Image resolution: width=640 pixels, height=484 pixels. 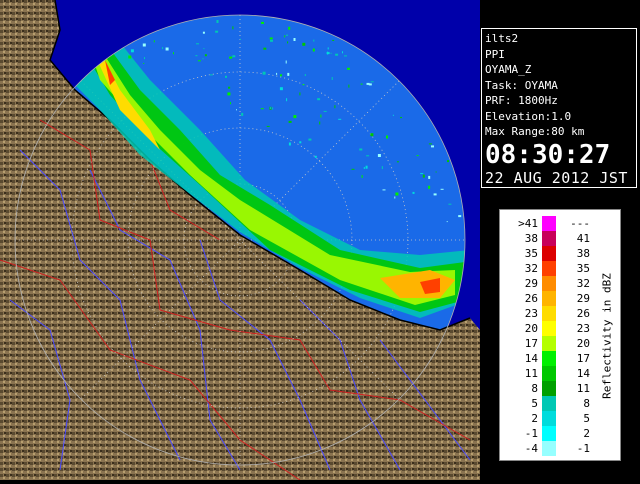 What do you see at coordinates (583, 268) in the screenshot?
I see `legend-high-value: 35` at bounding box center [583, 268].